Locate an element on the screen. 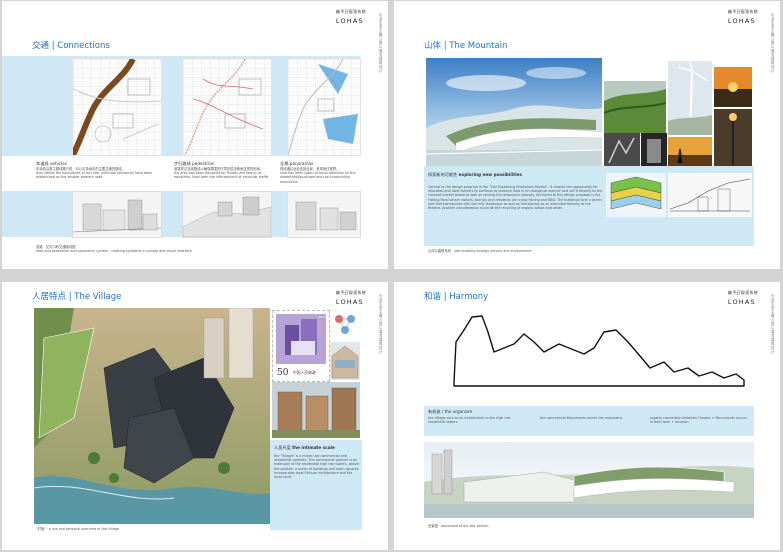 The width and height of the screenshot is (783, 552). panel-heading: 探索新的可能性 exploring new possibilities is located at coordinates (475, 175).